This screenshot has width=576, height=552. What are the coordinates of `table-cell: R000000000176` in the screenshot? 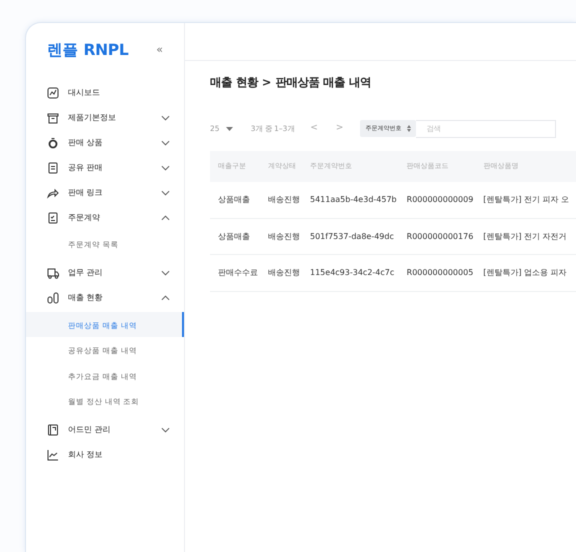 It's located at (445, 236).